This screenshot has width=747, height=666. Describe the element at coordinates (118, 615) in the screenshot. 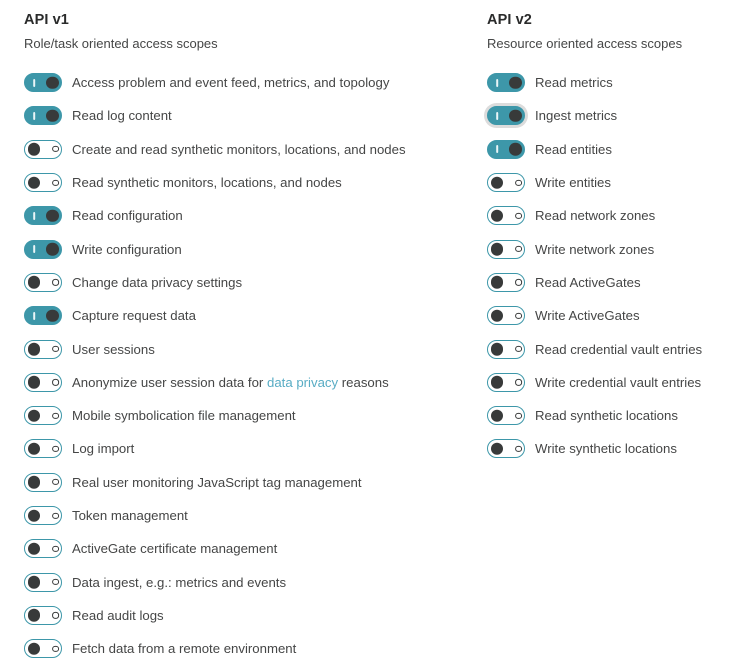

I see `scope-label: Read audit logs` at that location.